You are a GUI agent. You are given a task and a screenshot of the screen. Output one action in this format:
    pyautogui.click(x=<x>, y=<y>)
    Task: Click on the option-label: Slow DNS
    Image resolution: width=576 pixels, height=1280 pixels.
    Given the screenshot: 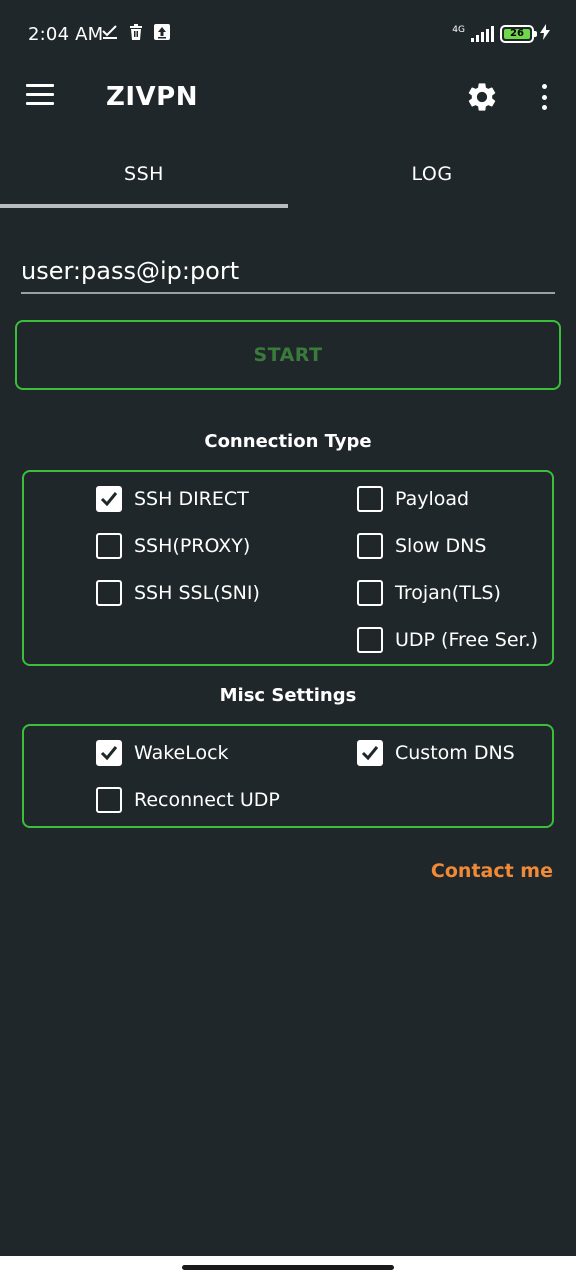 What is the action you would take?
    pyautogui.click(x=441, y=546)
    